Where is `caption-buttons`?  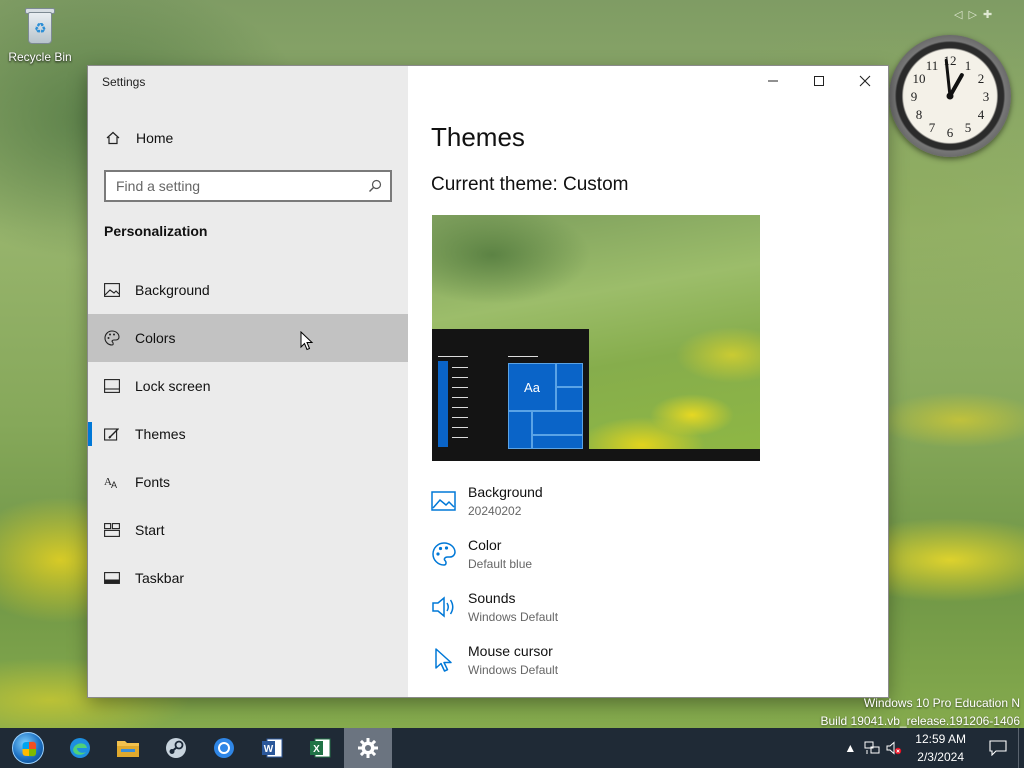
caption-buttons is located at coordinates (819, 81).